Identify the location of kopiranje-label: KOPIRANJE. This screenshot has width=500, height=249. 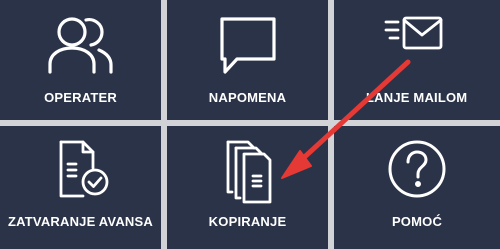
(247, 221).